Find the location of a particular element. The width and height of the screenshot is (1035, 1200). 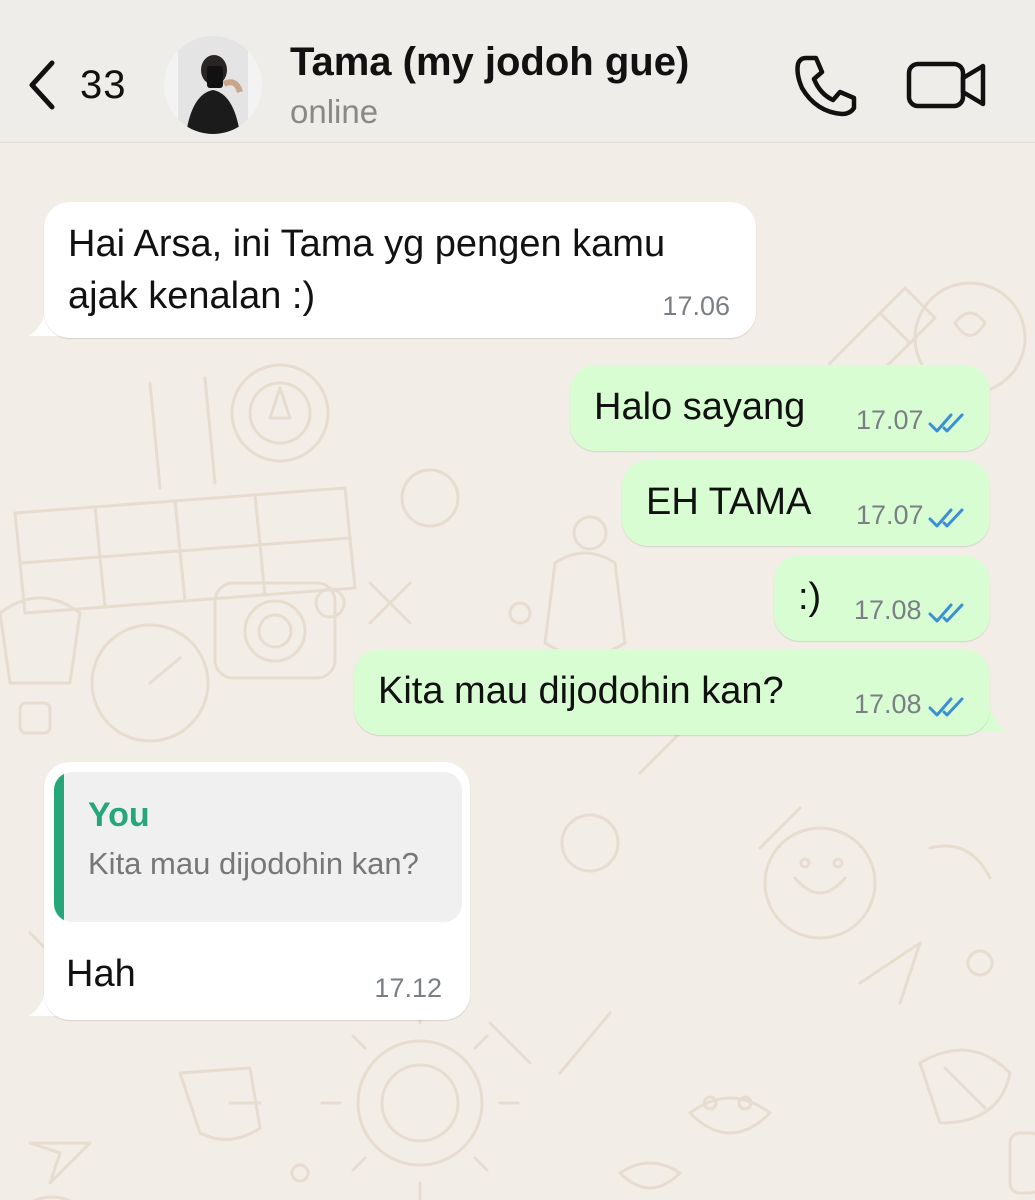

contact-status: online is located at coordinates (334, 111).